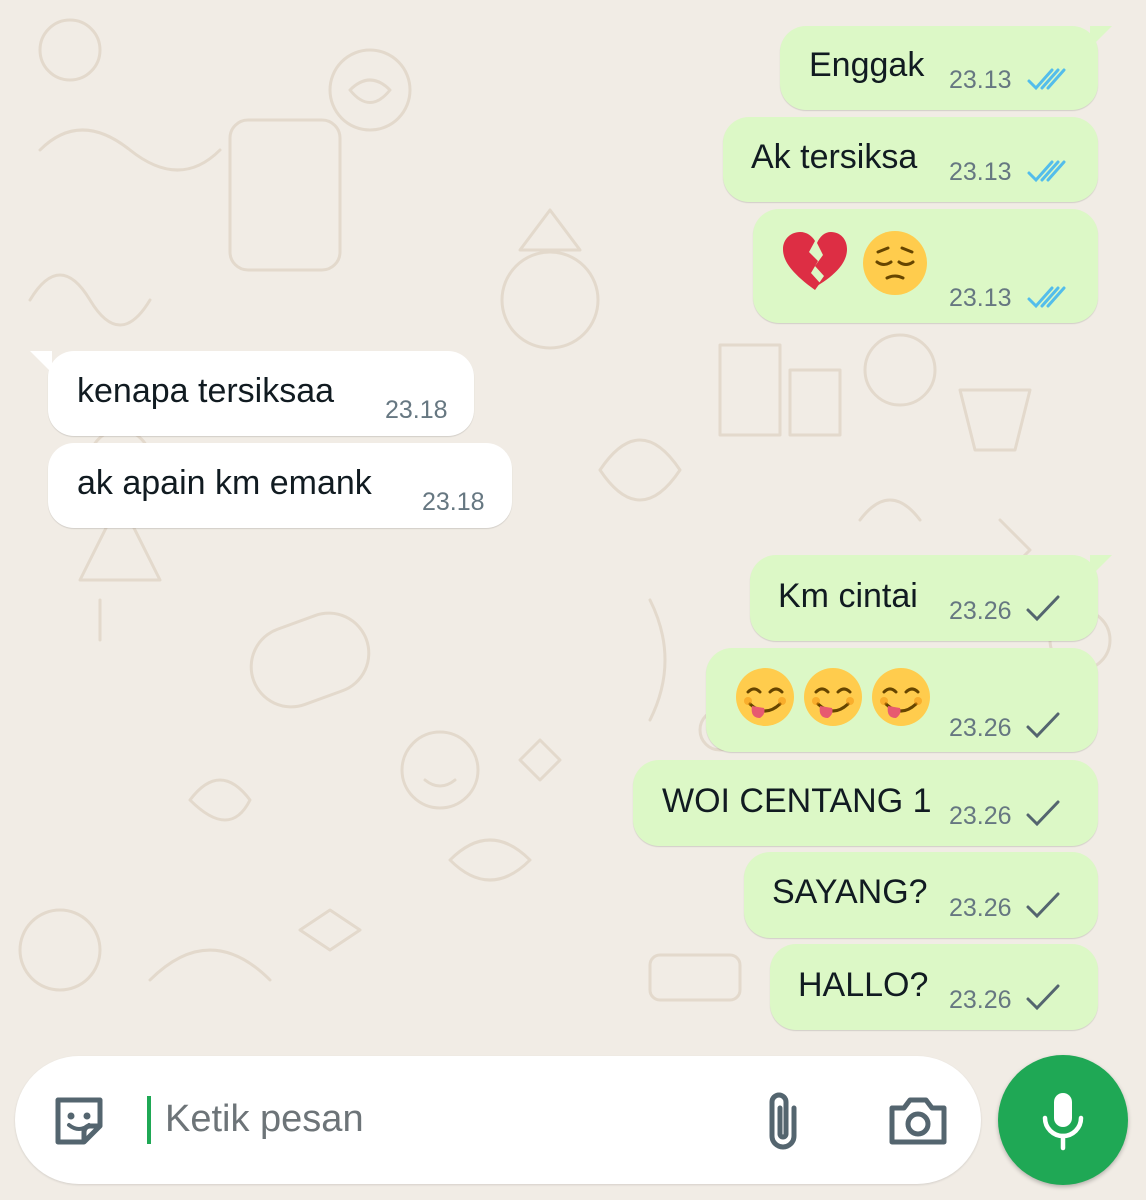 The width and height of the screenshot is (1146, 1200). I want to click on text-cursor, so click(149, 1120).